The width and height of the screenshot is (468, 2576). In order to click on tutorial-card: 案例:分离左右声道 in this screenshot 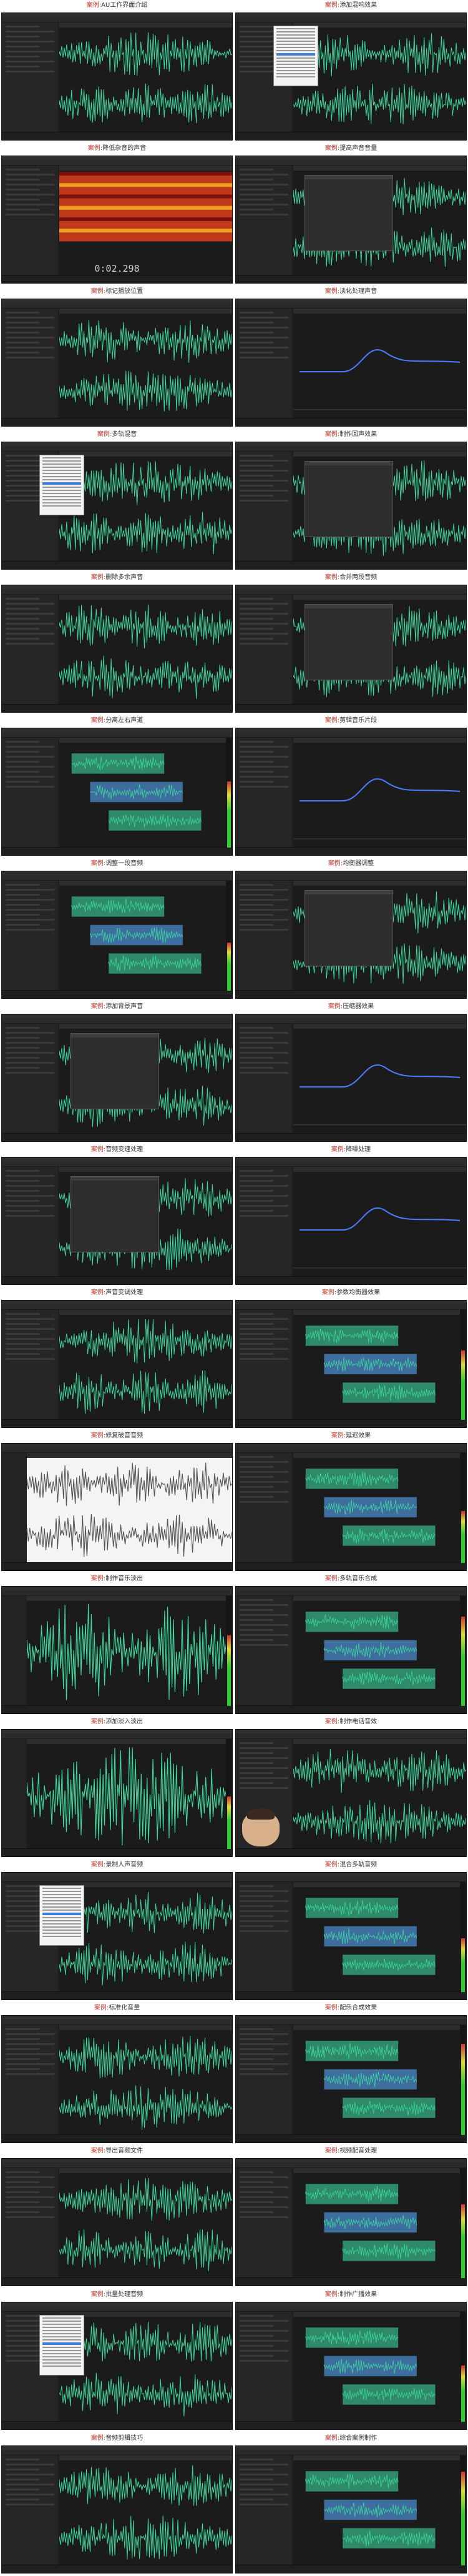, I will do `click(117, 786)`.